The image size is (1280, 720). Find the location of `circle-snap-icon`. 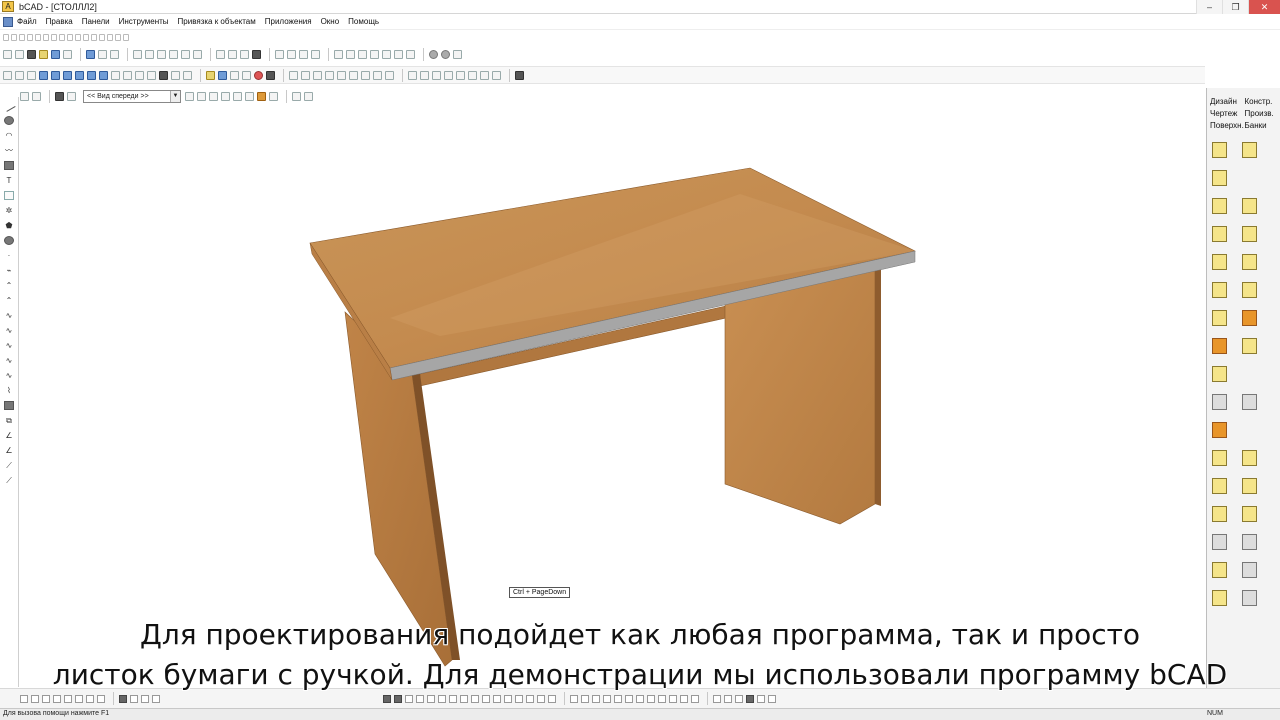

circle-snap-icon is located at coordinates (445, 54).